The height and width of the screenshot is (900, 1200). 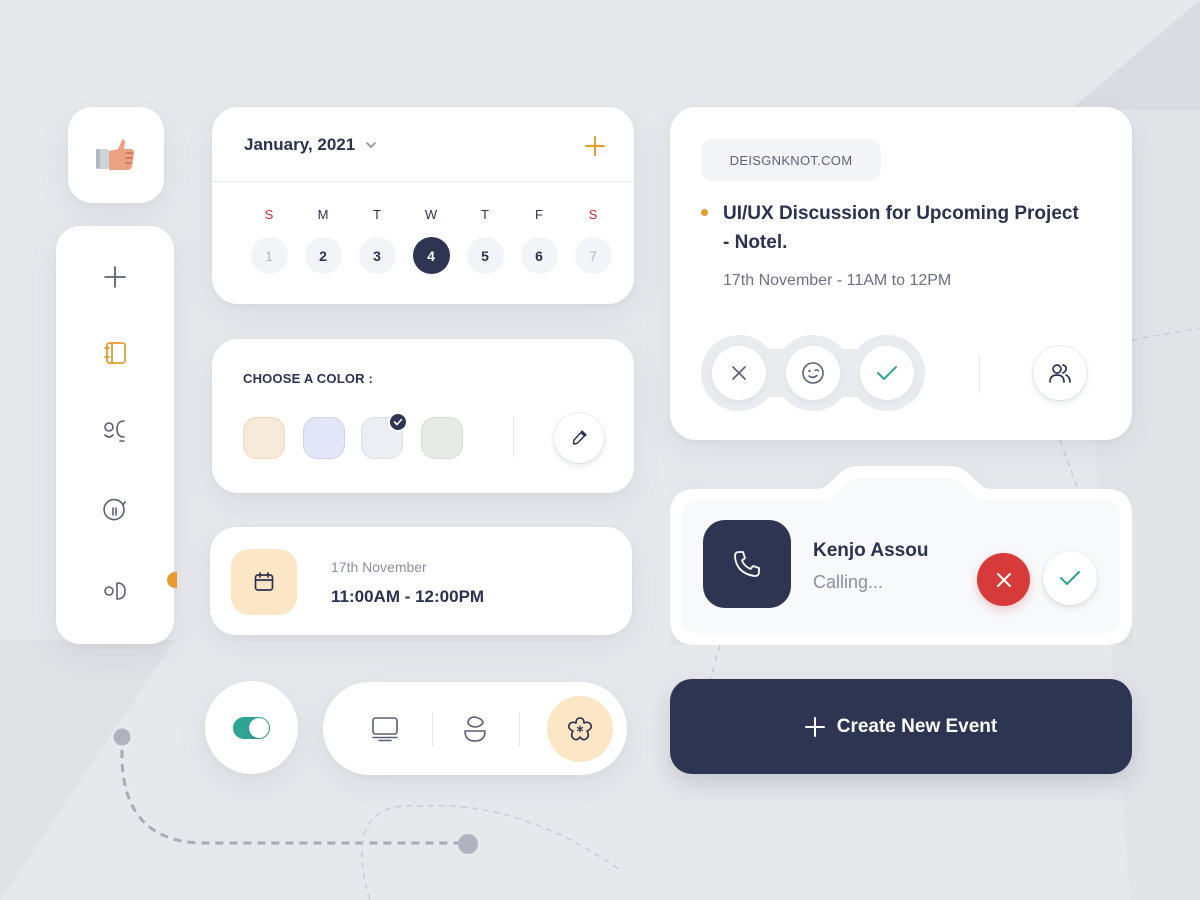 What do you see at coordinates (539, 255) in the screenshot?
I see `date-button: 6` at bounding box center [539, 255].